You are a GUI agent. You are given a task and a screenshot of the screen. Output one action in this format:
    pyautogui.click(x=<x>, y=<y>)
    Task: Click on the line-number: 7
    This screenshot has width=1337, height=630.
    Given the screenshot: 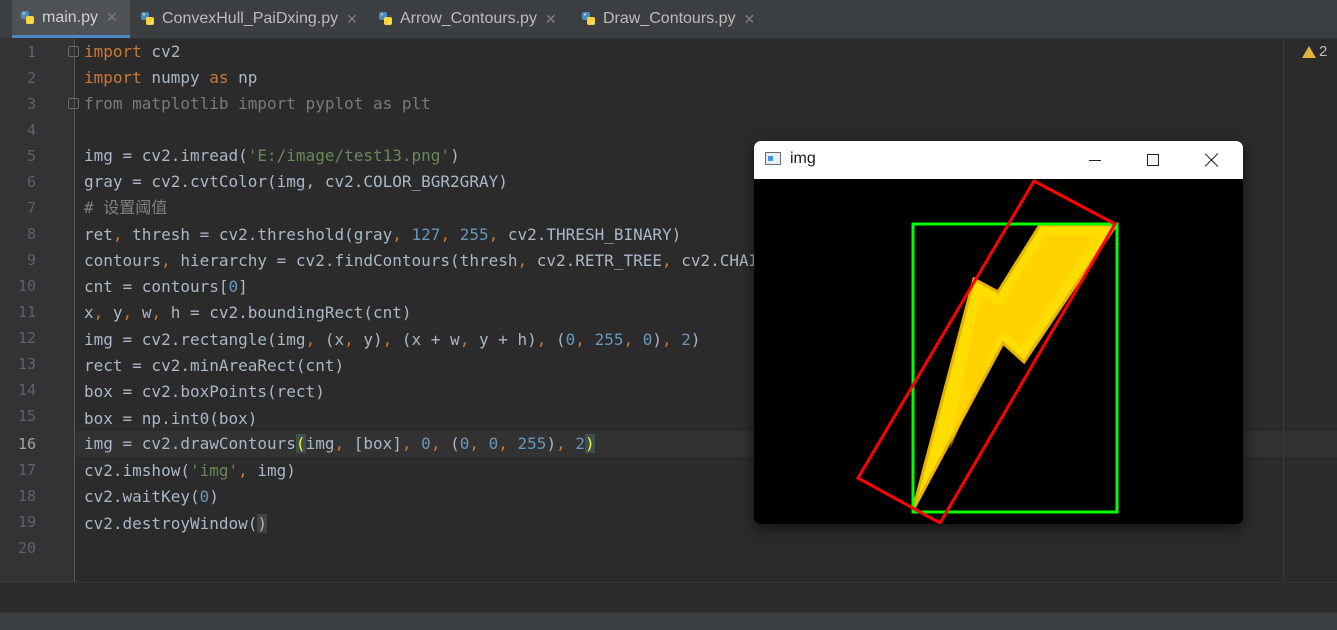 What is the action you would take?
    pyautogui.click(x=31, y=208)
    